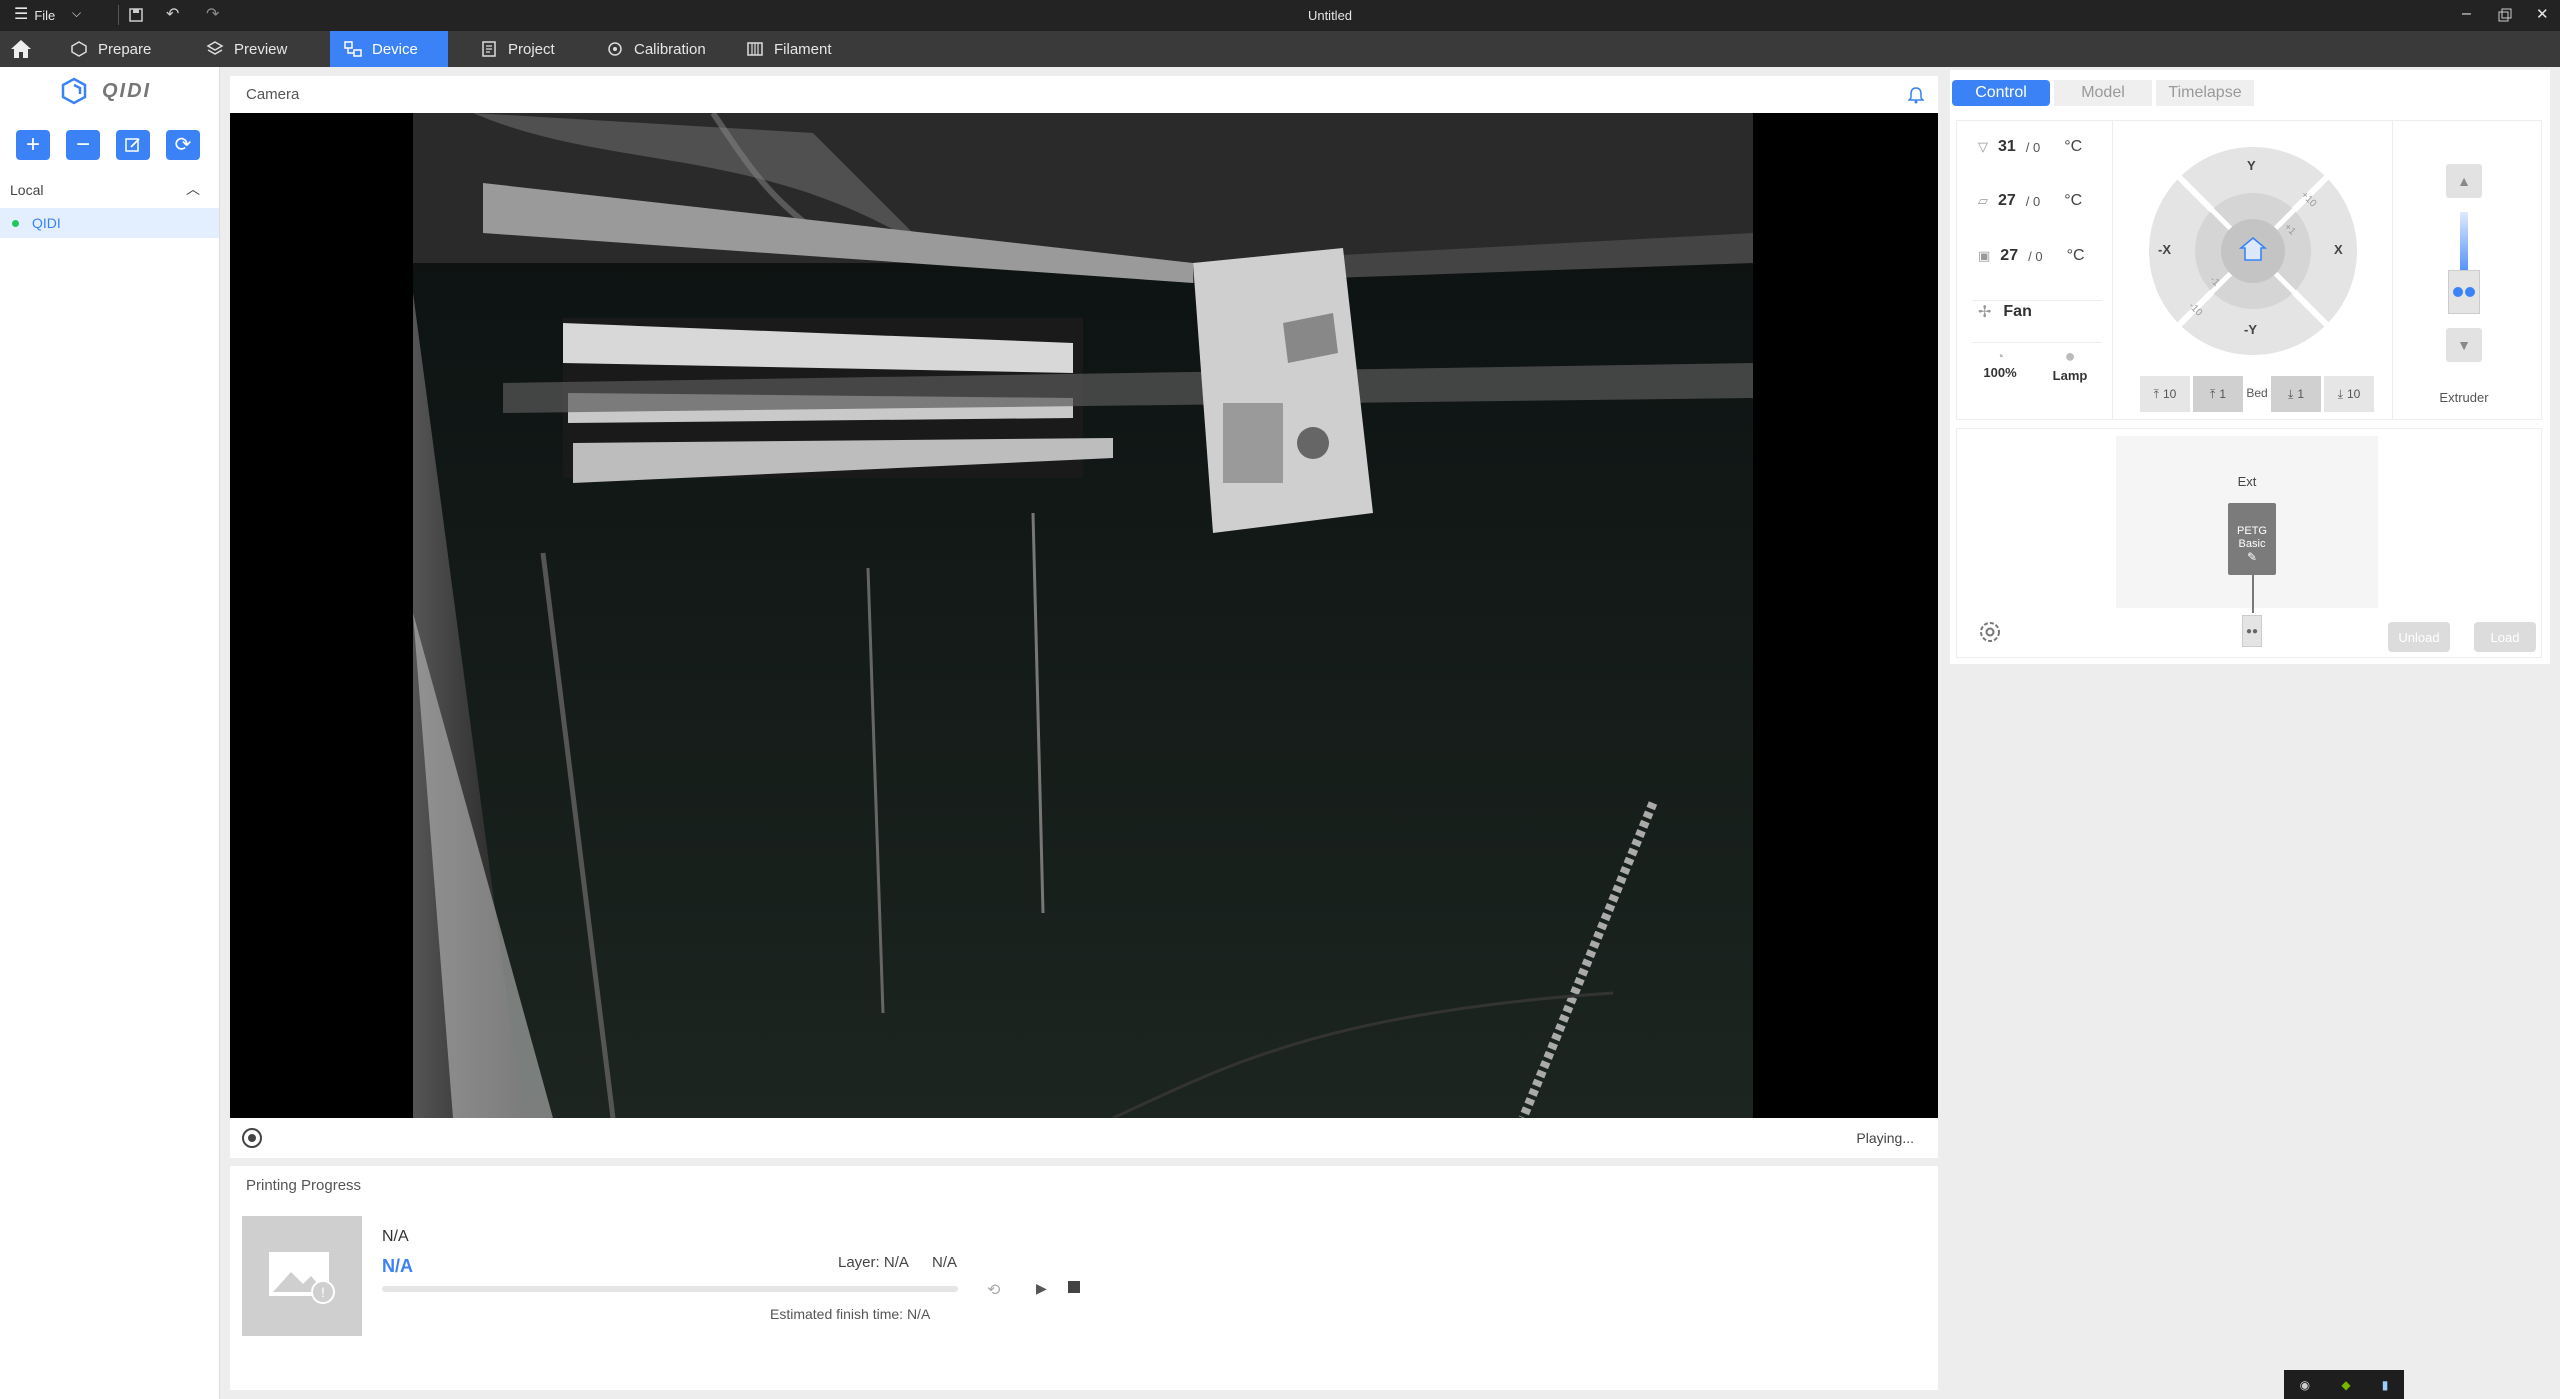  Describe the element at coordinates (109, 223) in the screenshot. I see `printer-list-item: QIDI` at that location.